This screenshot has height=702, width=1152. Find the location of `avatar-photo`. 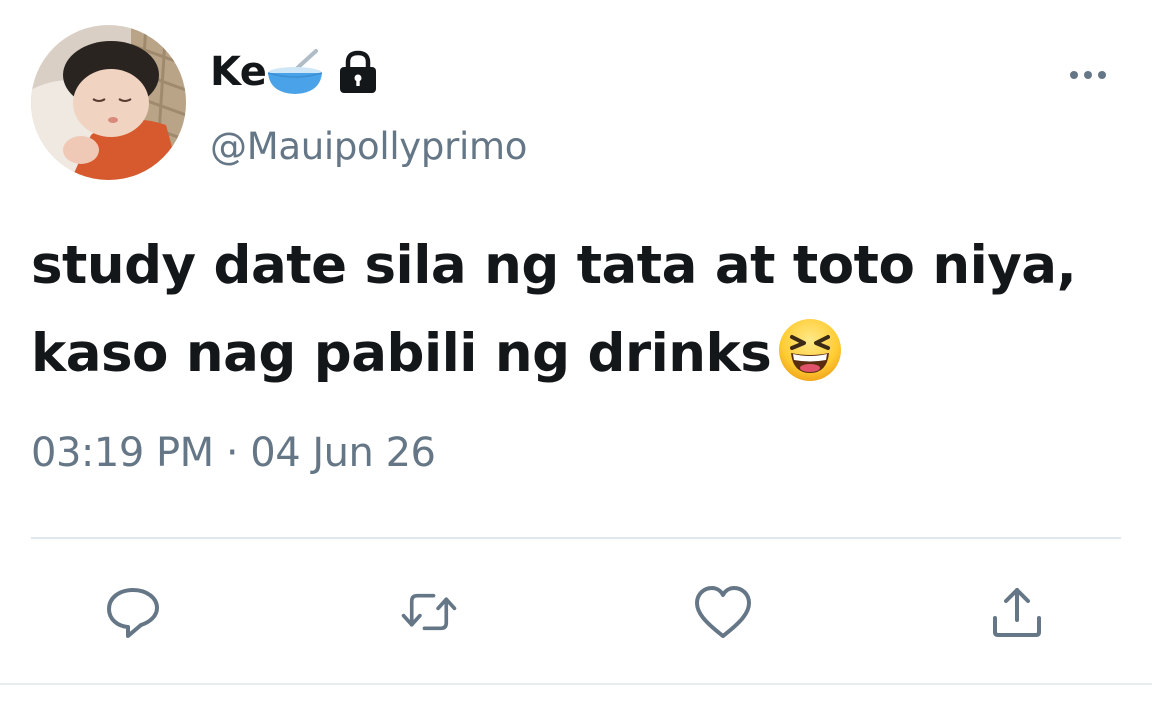

avatar-photo is located at coordinates (108, 102).